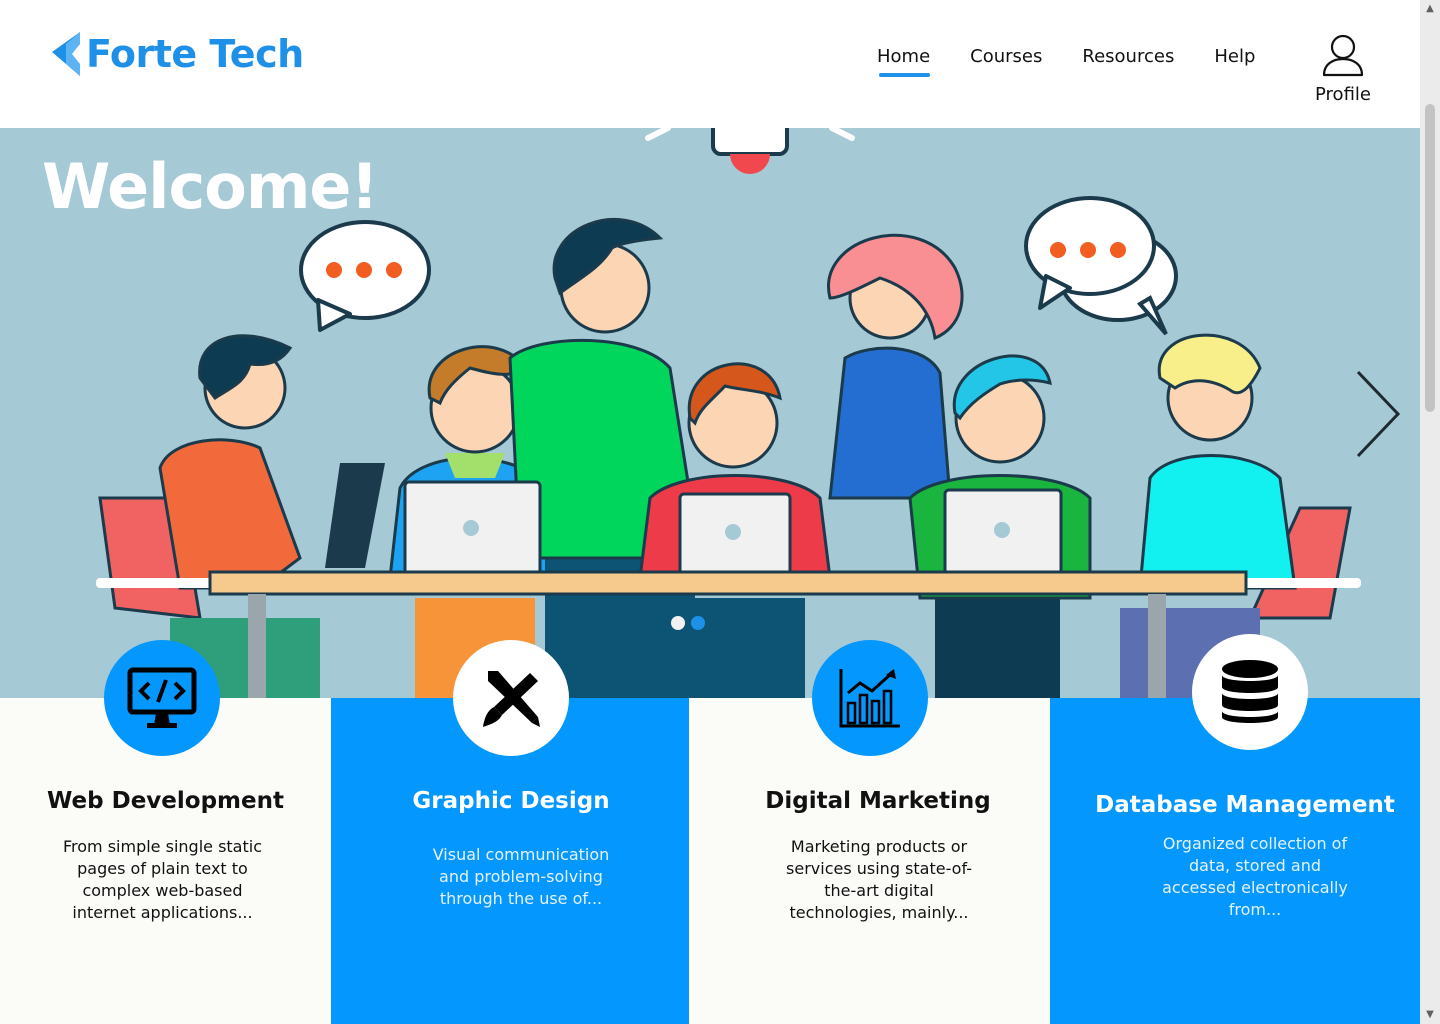 This screenshot has height=1024, width=1440. I want to click on nav-home: Home, so click(904, 61).